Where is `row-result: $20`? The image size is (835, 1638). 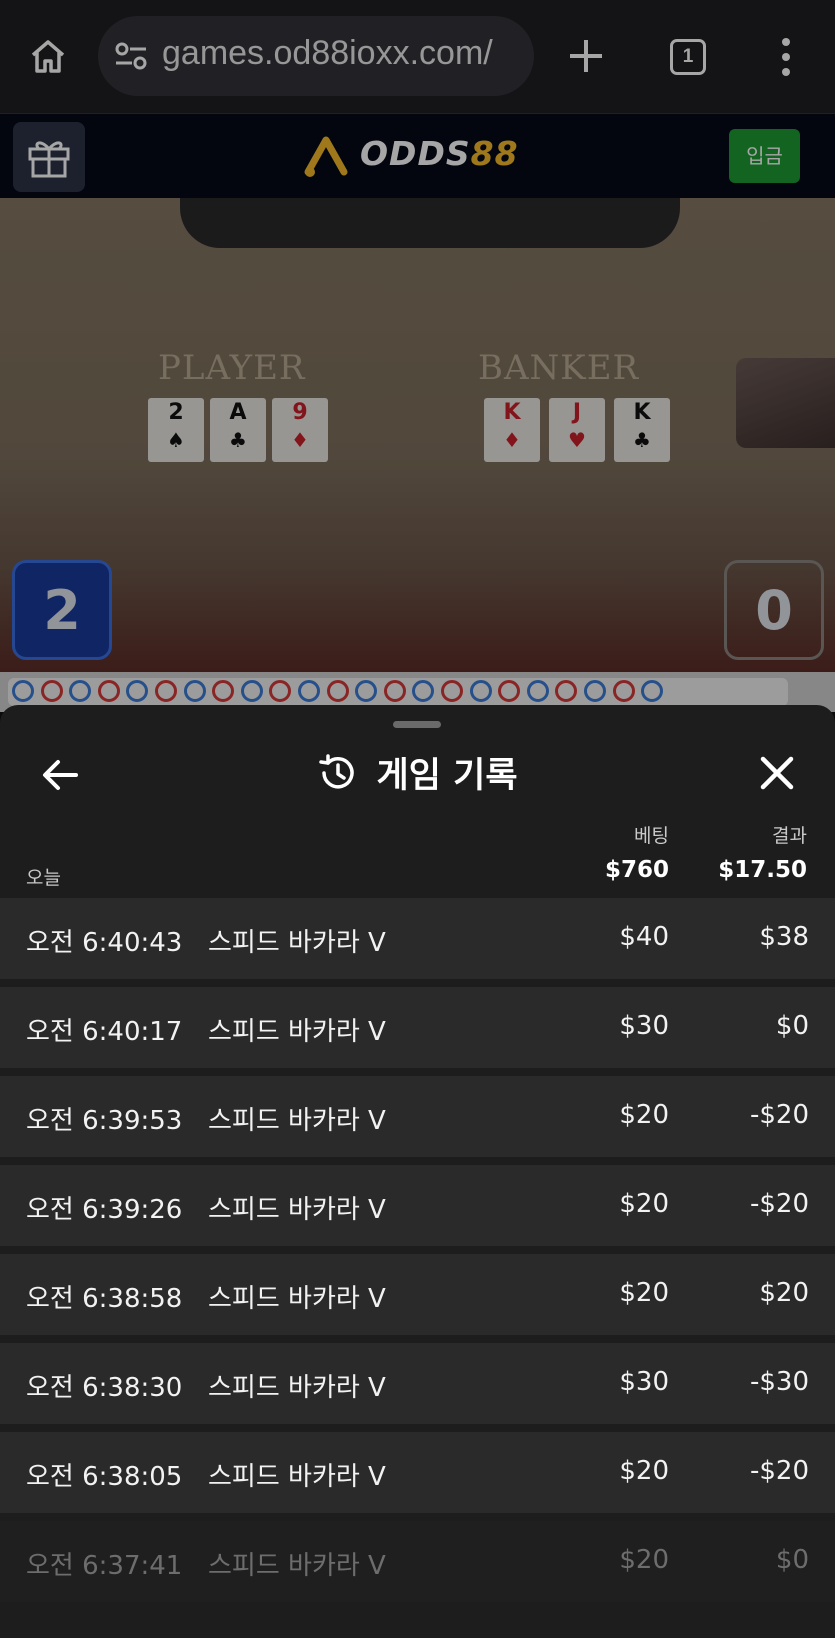
row-result: $20 is located at coordinates (784, 1293).